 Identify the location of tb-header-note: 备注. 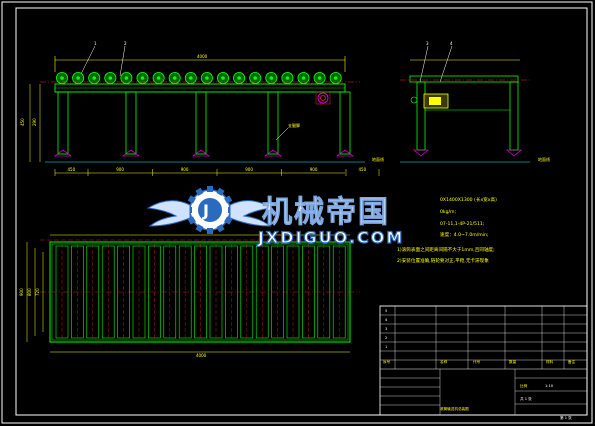
(572, 361).